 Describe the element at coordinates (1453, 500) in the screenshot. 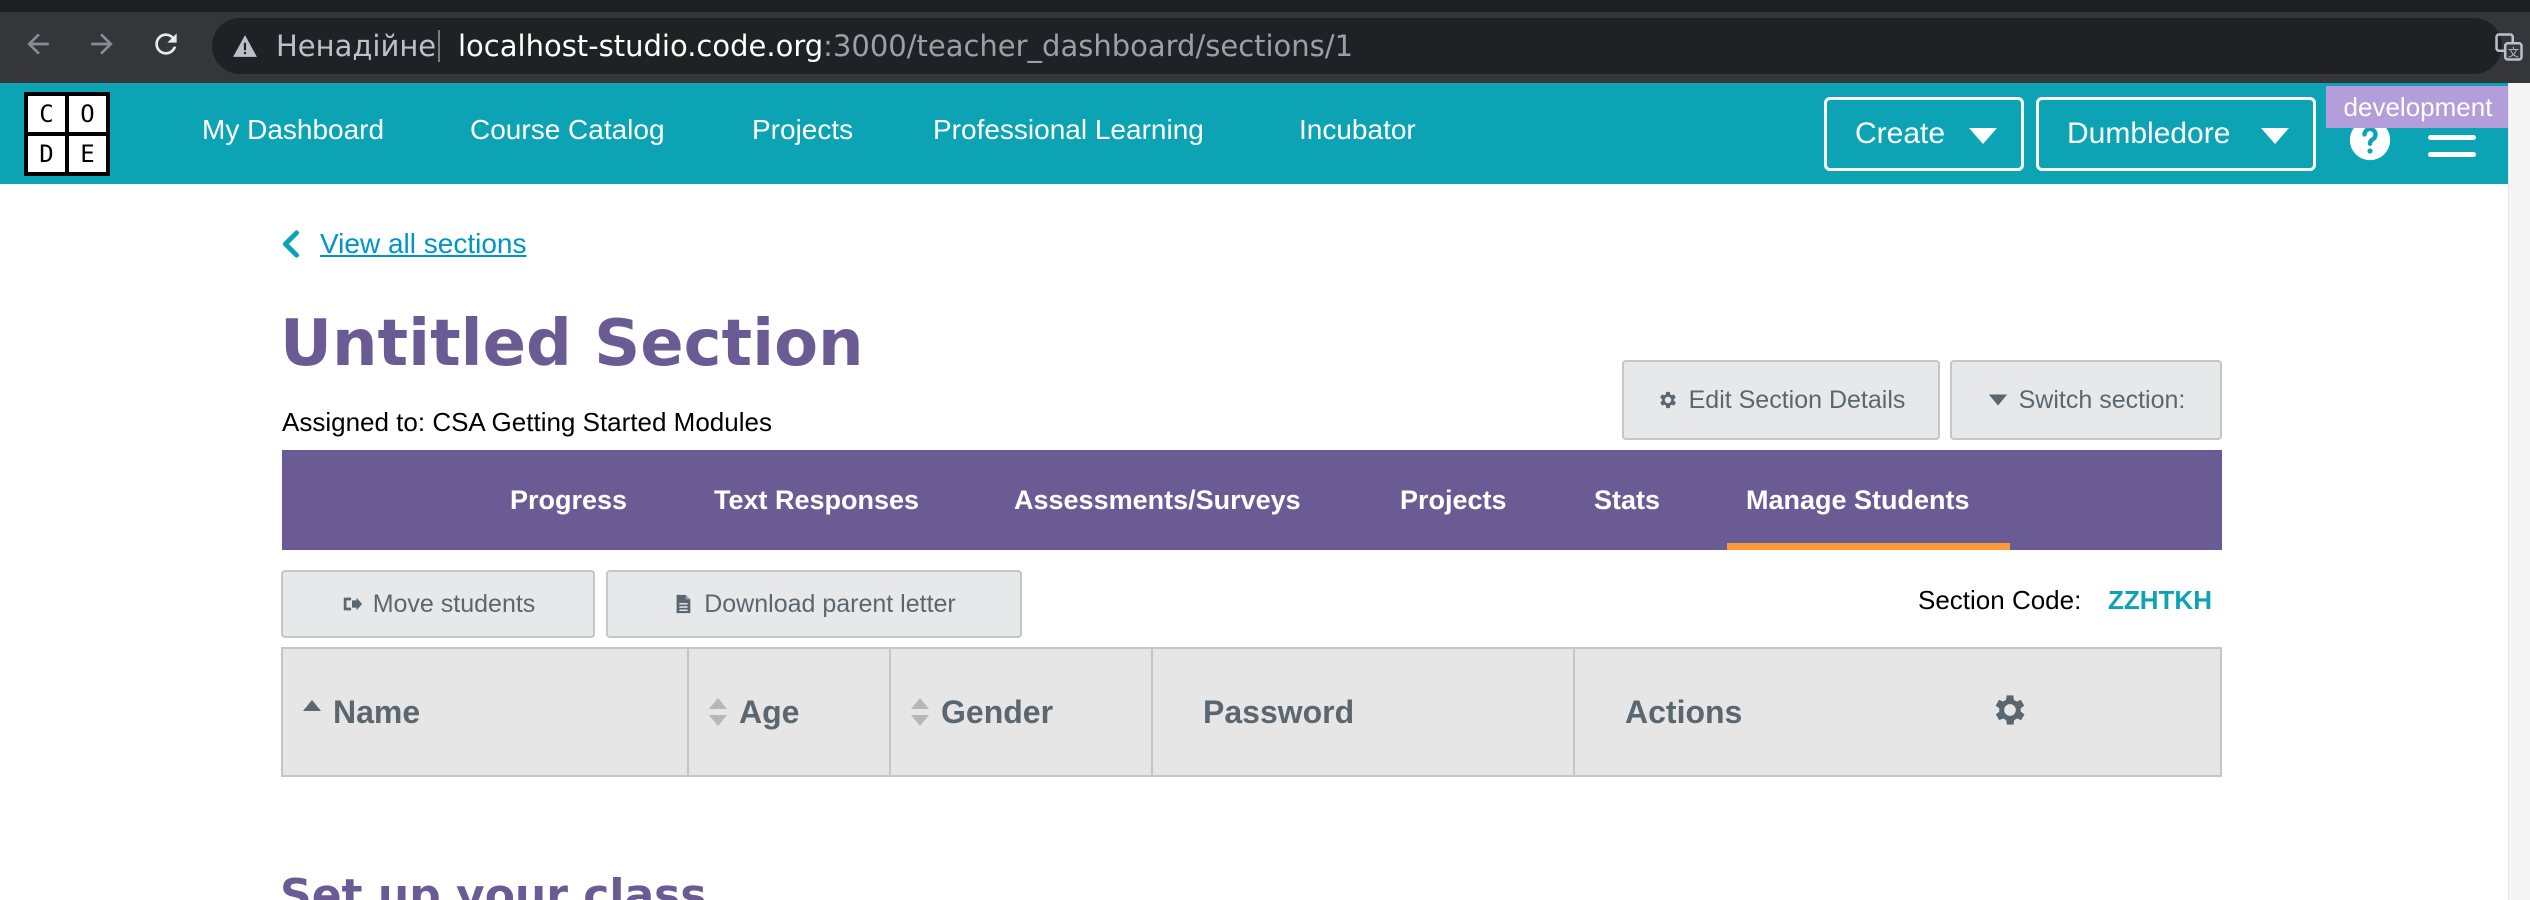

I see `tab-projects: Projects` at that location.